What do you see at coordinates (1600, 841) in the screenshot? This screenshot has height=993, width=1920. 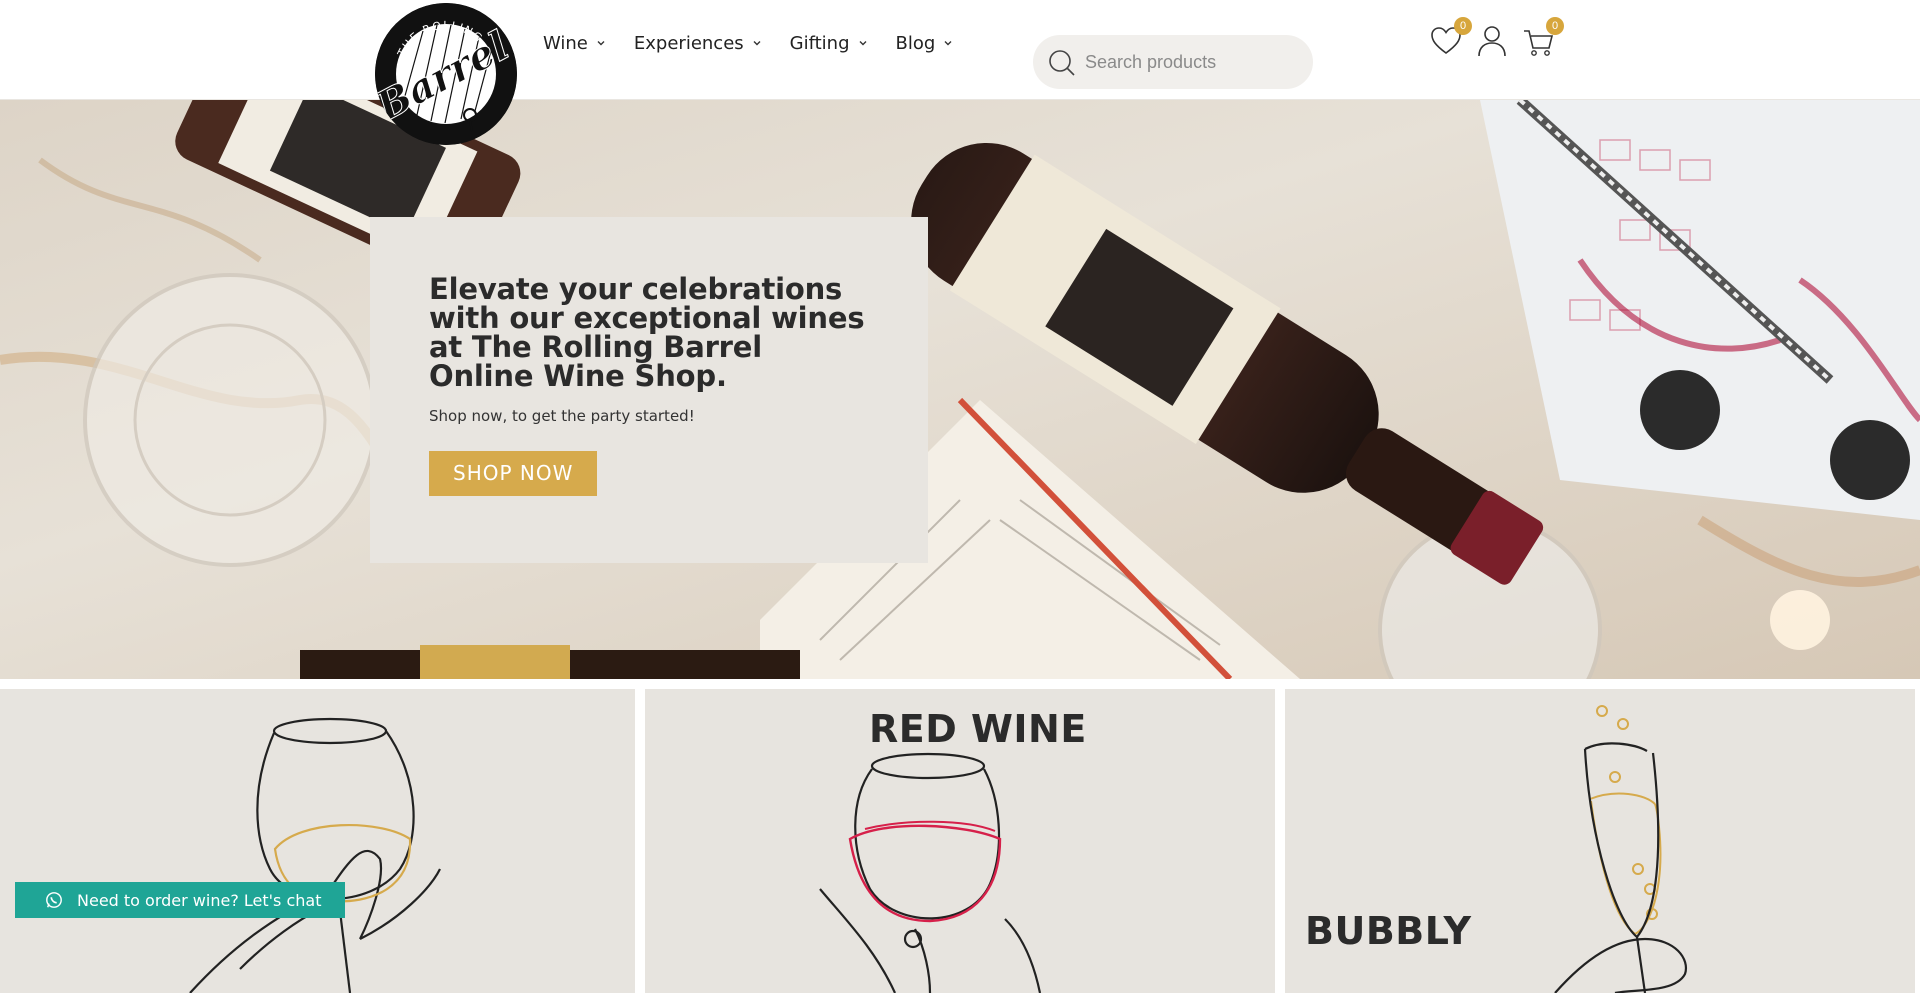 I see `category-tile-bubbly: BUBBLY` at bounding box center [1600, 841].